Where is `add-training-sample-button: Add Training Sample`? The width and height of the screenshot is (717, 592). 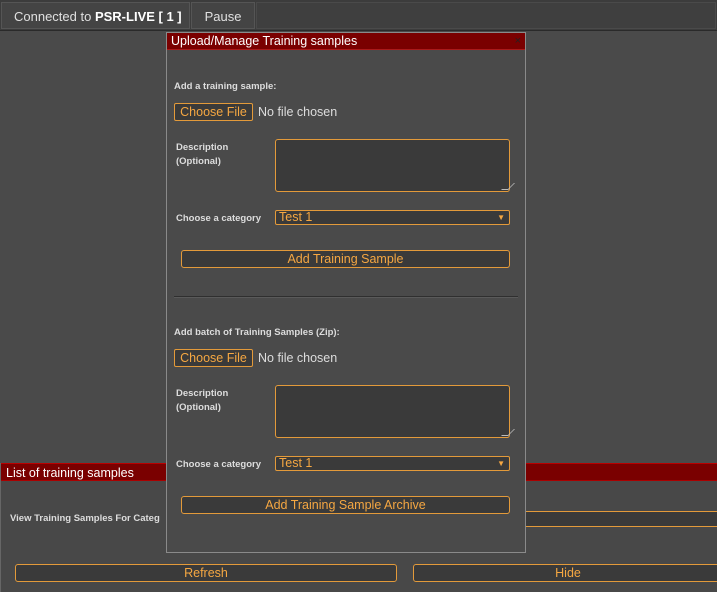 add-training-sample-button: Add Training Sample is located at coordinates (345, 259).